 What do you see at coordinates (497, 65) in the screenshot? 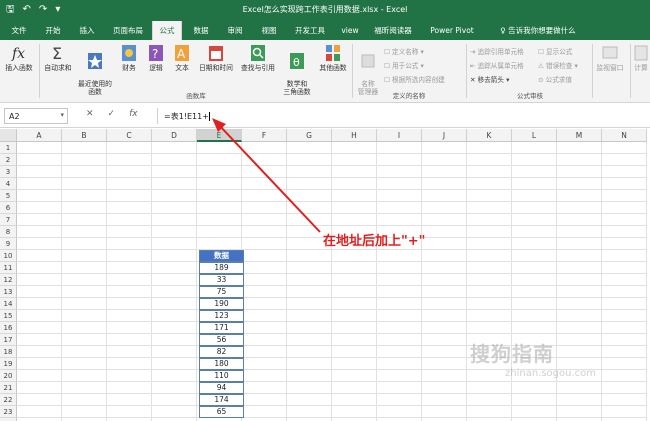
I see `trace-dependents-button: ⇤ 追踪从属单元格` at bounding box center [497, 65].